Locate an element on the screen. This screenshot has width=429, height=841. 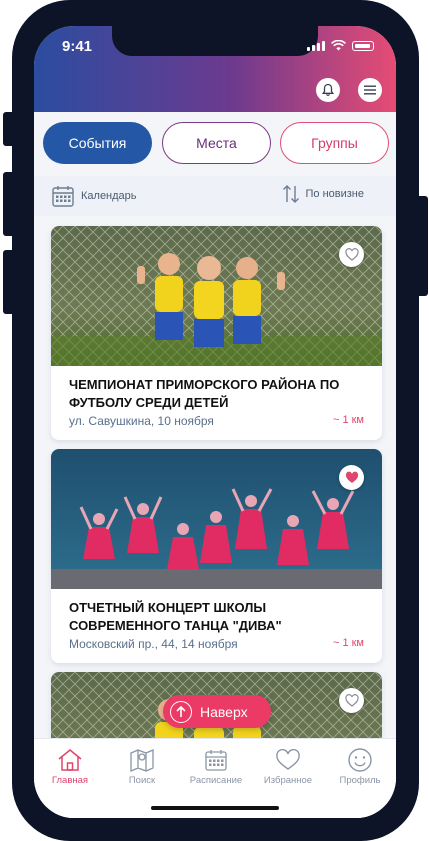
event-meta: Московский пр., 44, 14 ноября is located at coordinates (153, 644).